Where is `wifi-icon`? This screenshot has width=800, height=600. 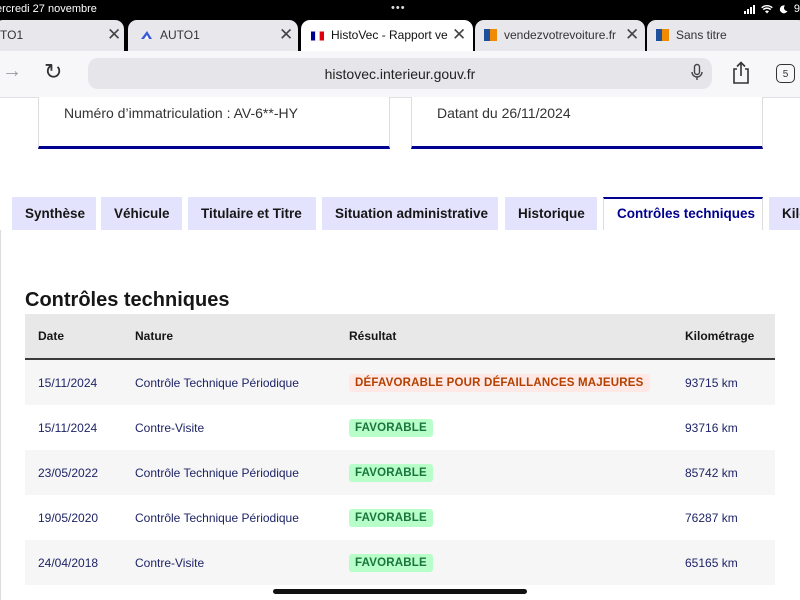 wifi-icon is located at coordinates (767, 8).